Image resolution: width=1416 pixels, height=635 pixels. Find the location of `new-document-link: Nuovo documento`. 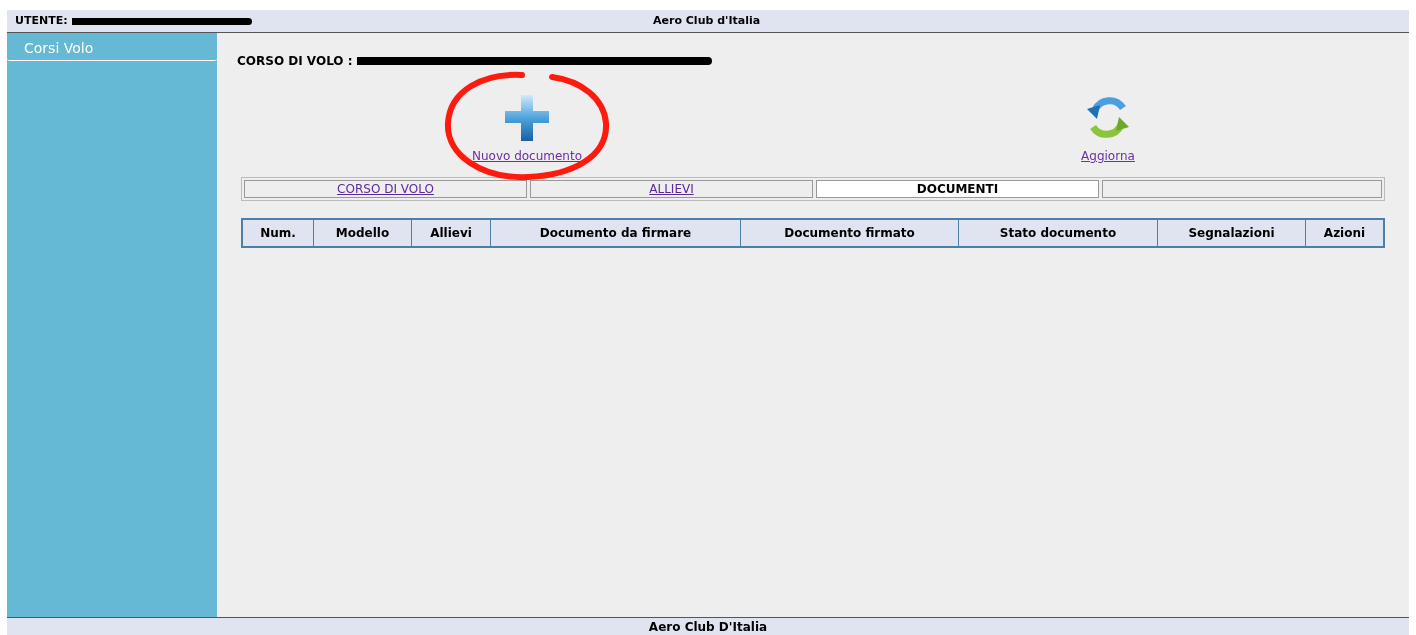

new-document-link: Nuovo documento is located at coordinates (527, 156).